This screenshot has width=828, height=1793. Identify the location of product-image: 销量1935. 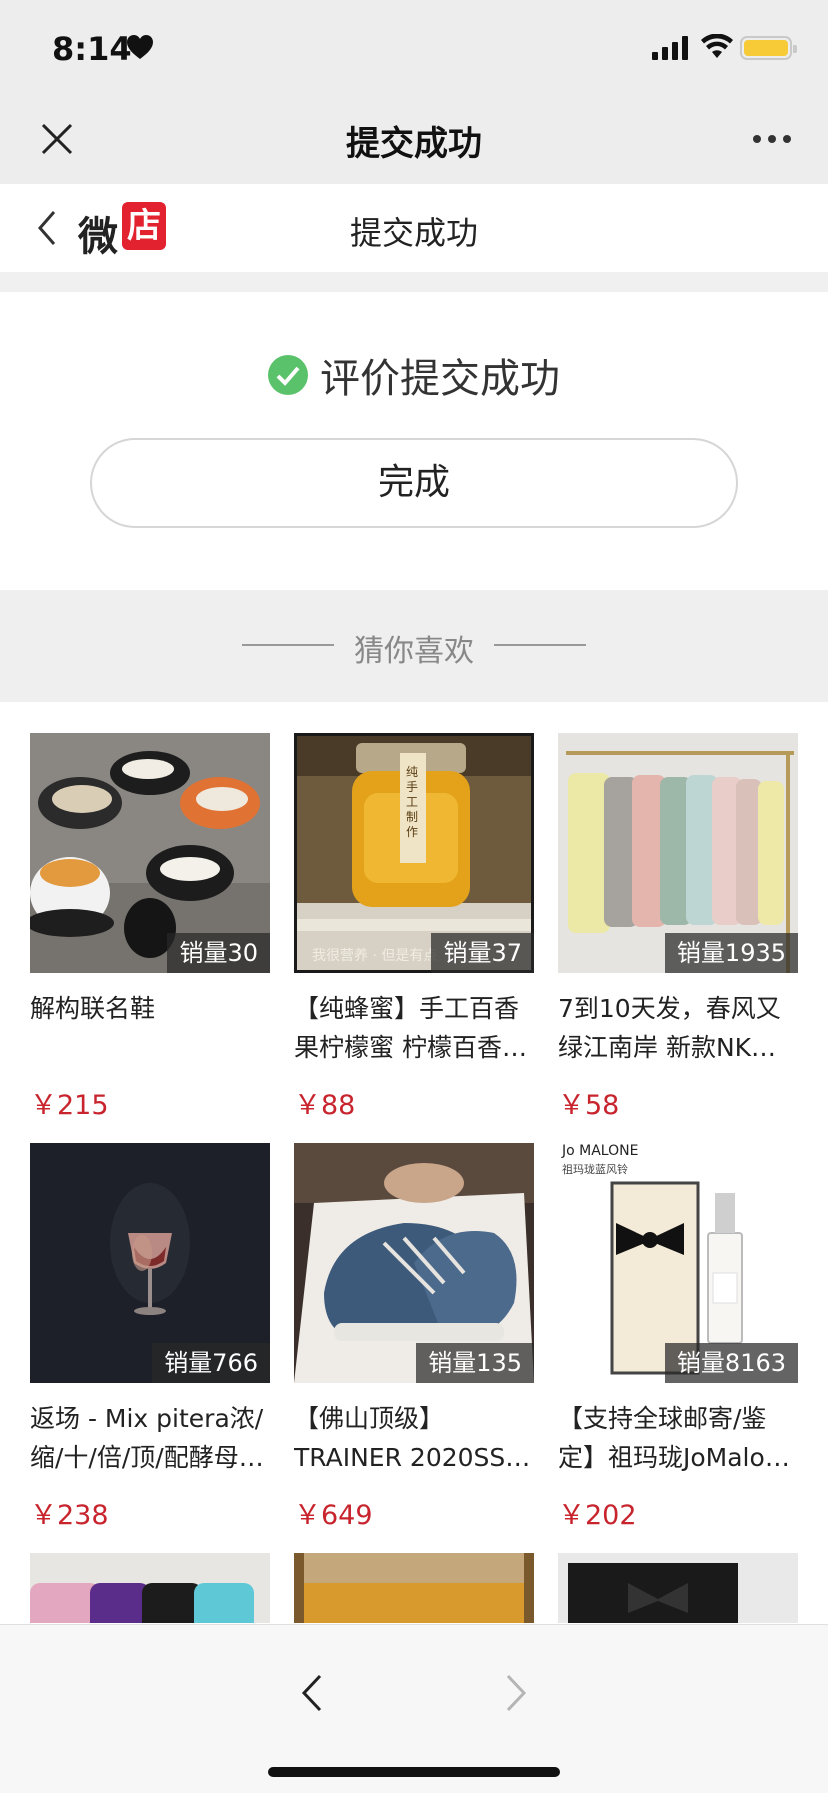
(678, 853).